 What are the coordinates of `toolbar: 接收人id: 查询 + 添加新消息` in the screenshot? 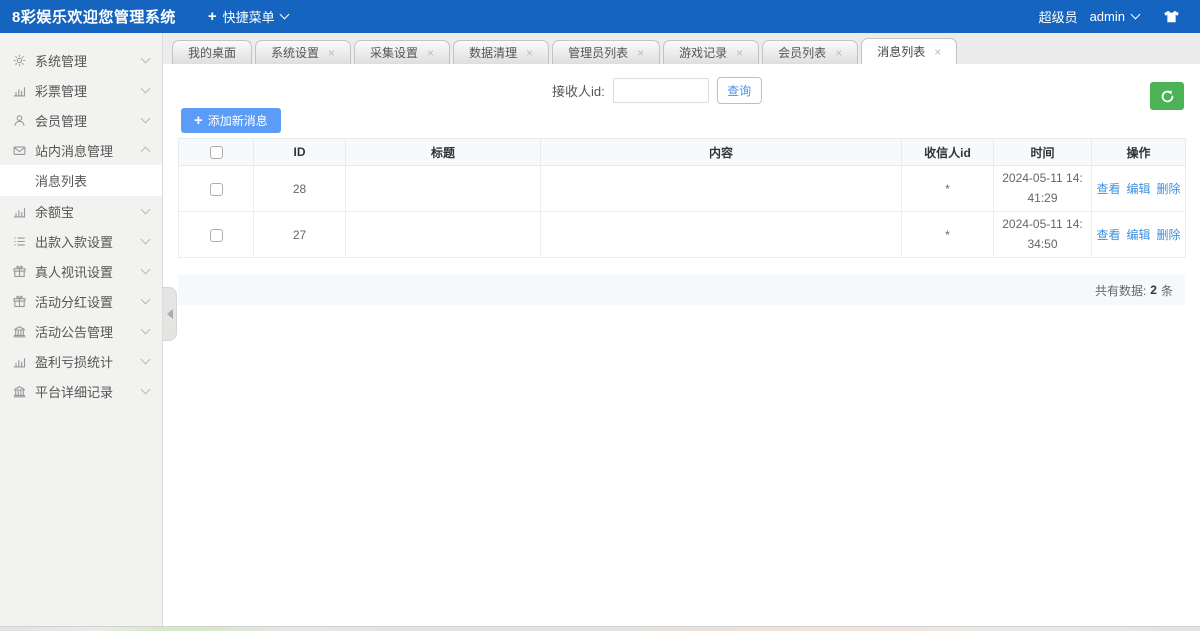 It's located at (682, 101).